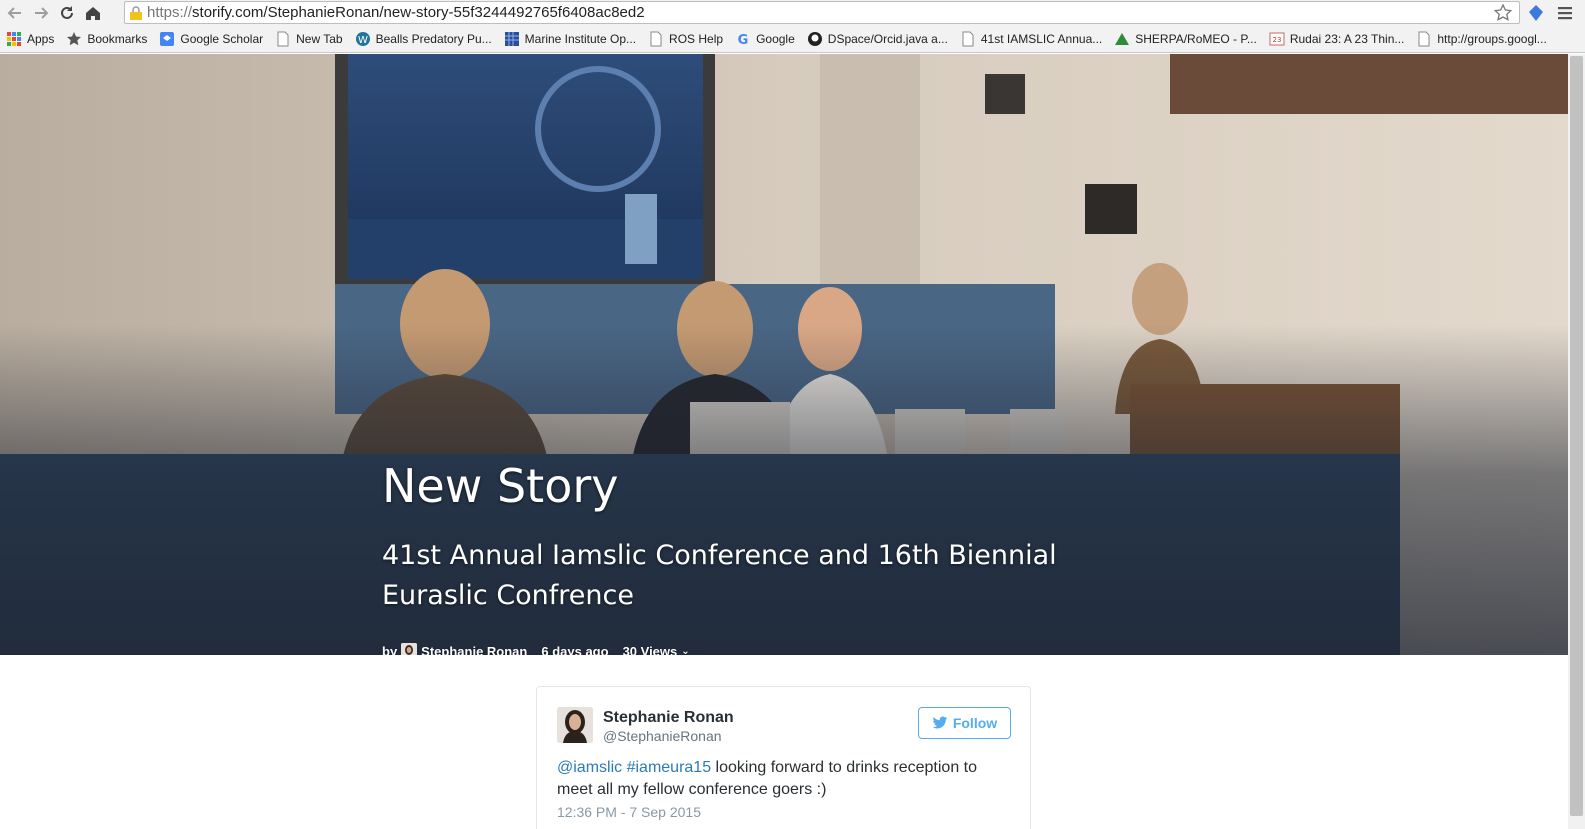 Image resolution: width=1585 pixels, height=829 pixels. I want to click on svg-text: 23, so click(1276, 40).